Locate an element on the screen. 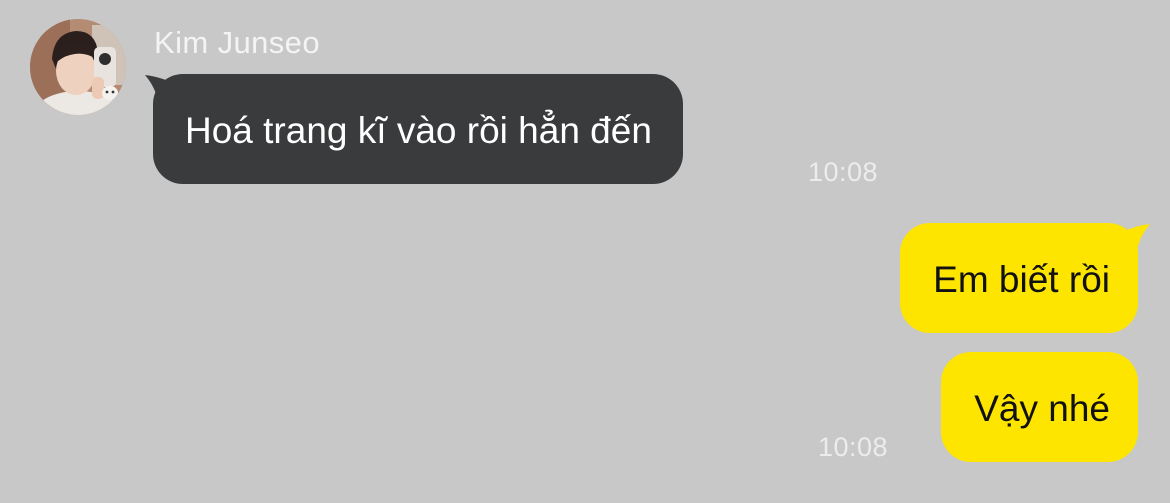 The width and height of the screenshot is (1170, 503). incoming-message-text: Hoá trang kĩ vào rồi hẳn đến is located at coordinates (418, 130).